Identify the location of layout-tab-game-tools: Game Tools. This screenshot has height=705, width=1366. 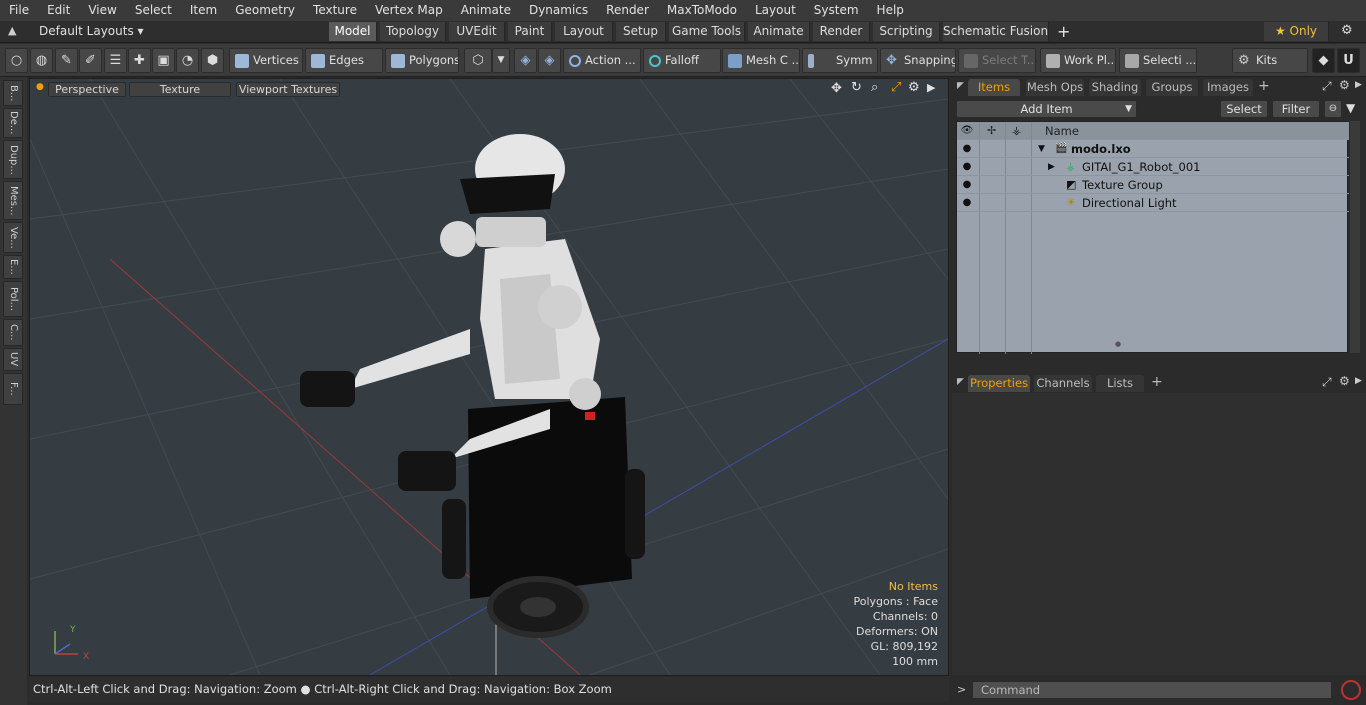
(707, 31).